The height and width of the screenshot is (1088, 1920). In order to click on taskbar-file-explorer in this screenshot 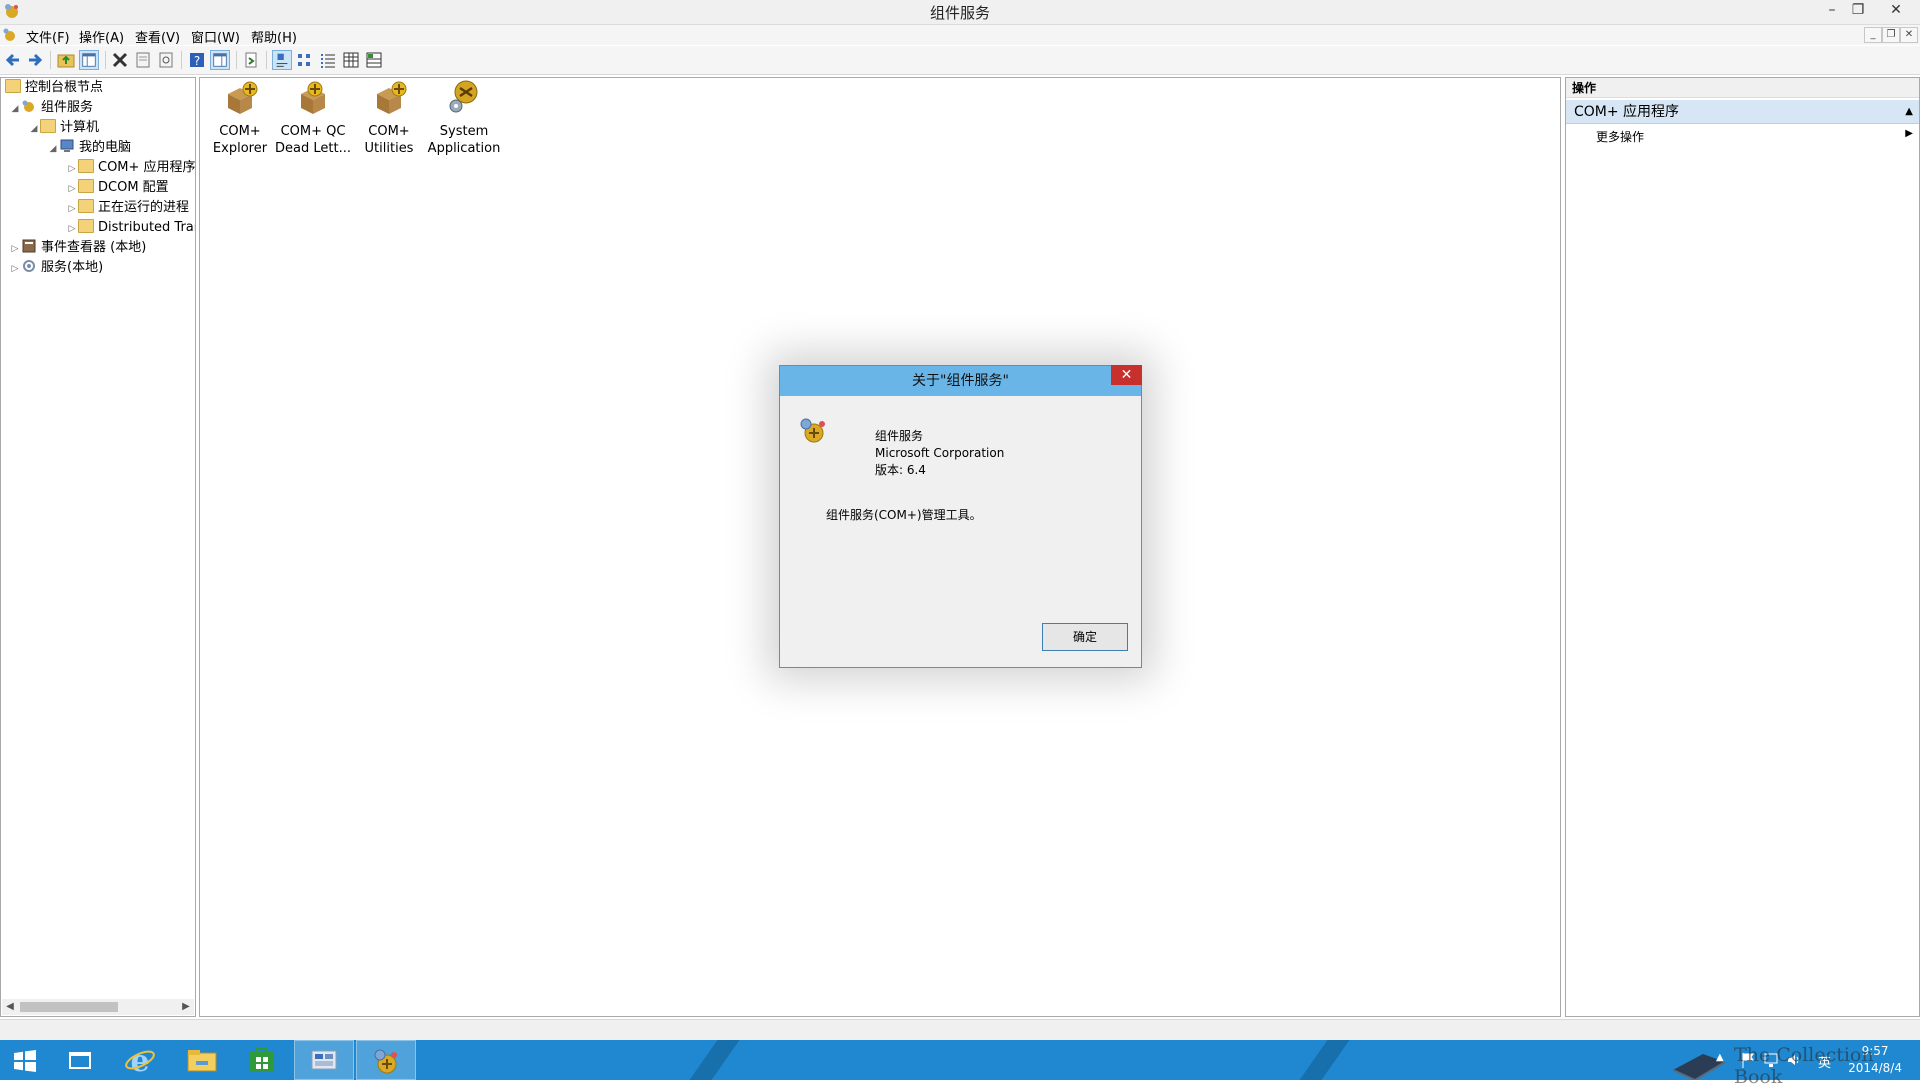, I will do `click(203, 1060)`.